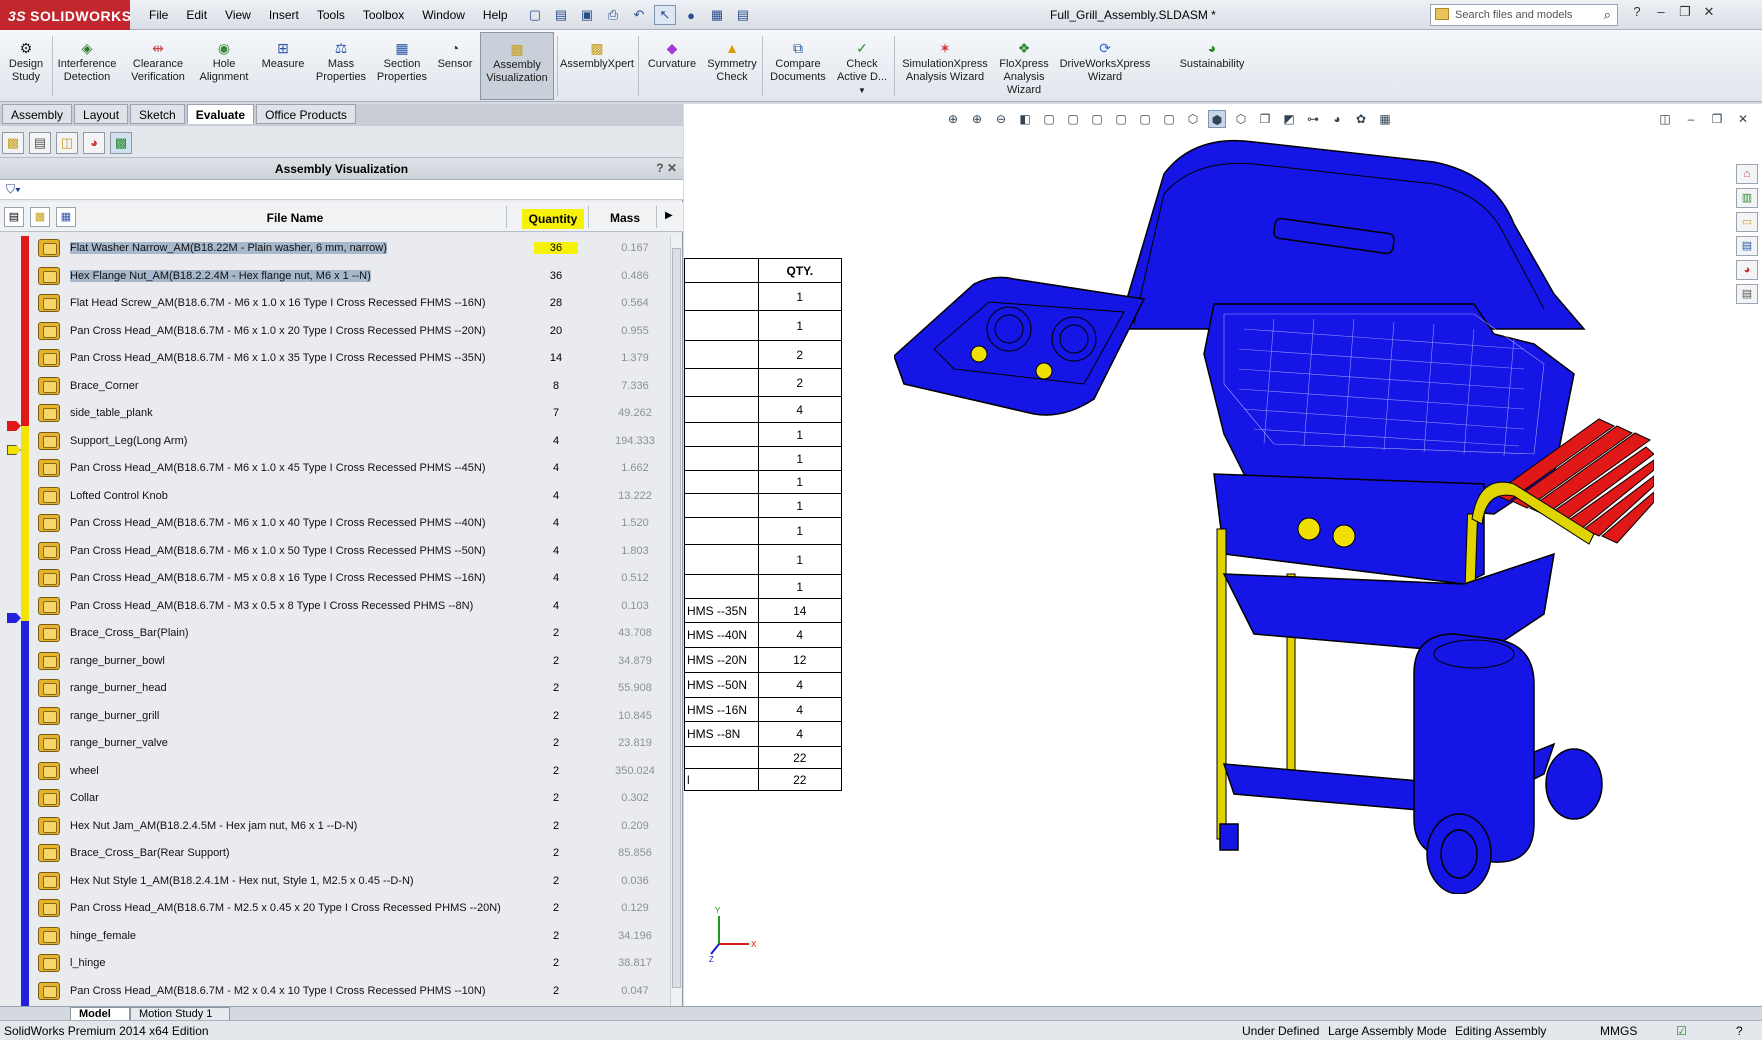 The height and width of the screenshot is (1040, 1762). Describe the element at coordinates (862, 66) in the screenshot. I see `check-active-document-button: ✓ Check Active D... ▼` at that location.